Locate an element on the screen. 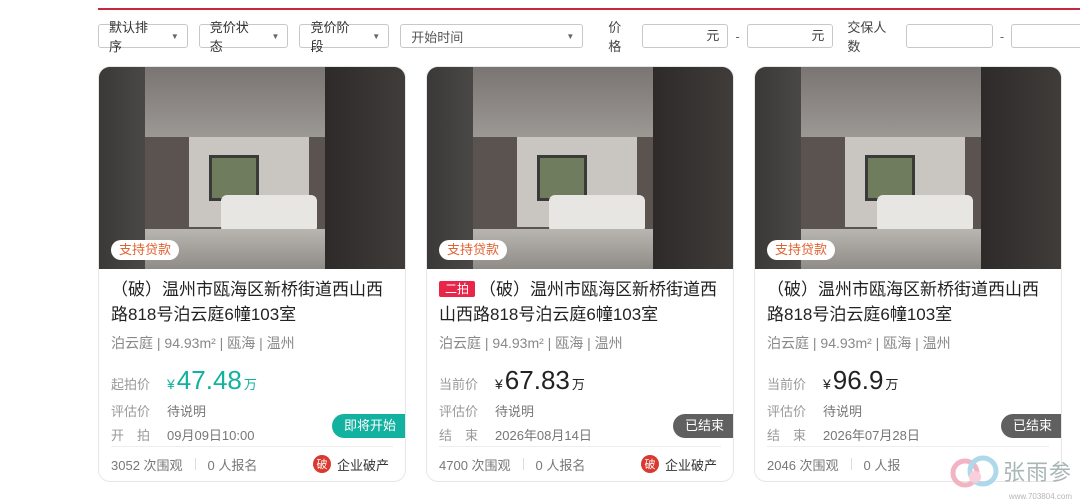  view-count: 3052 次围观 is located at coordinates (147, 465).